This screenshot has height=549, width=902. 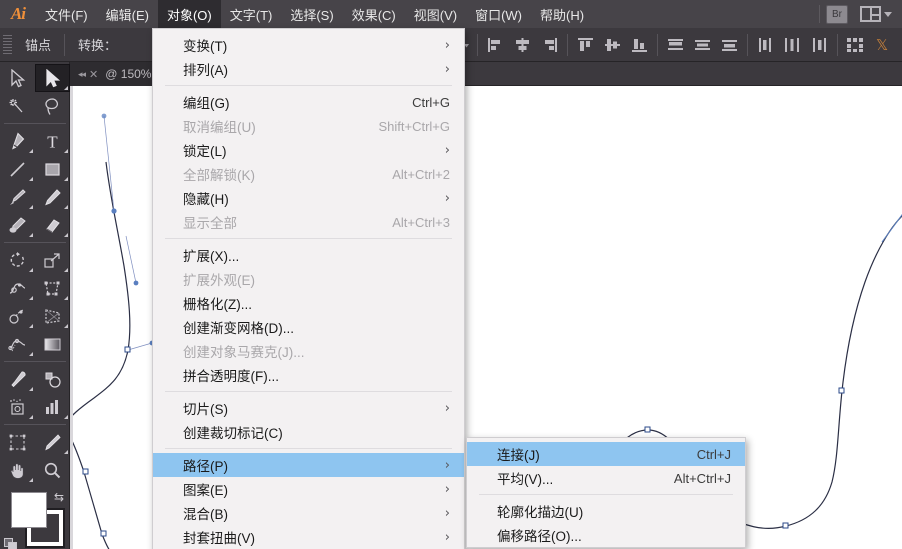 What do you see at coordinates (52, 442) in the screenshot?
I see `slice-tool-icon` at bounding box center [52, 442].